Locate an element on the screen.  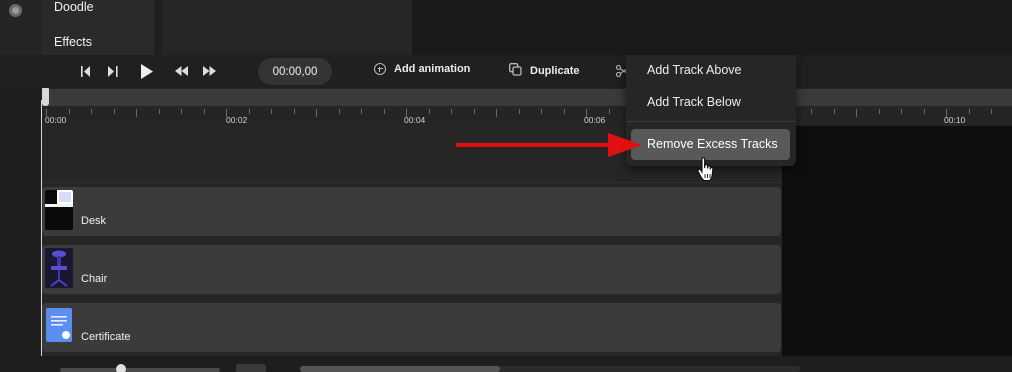
desk-thumbnail is located at coordinates (59, 210).